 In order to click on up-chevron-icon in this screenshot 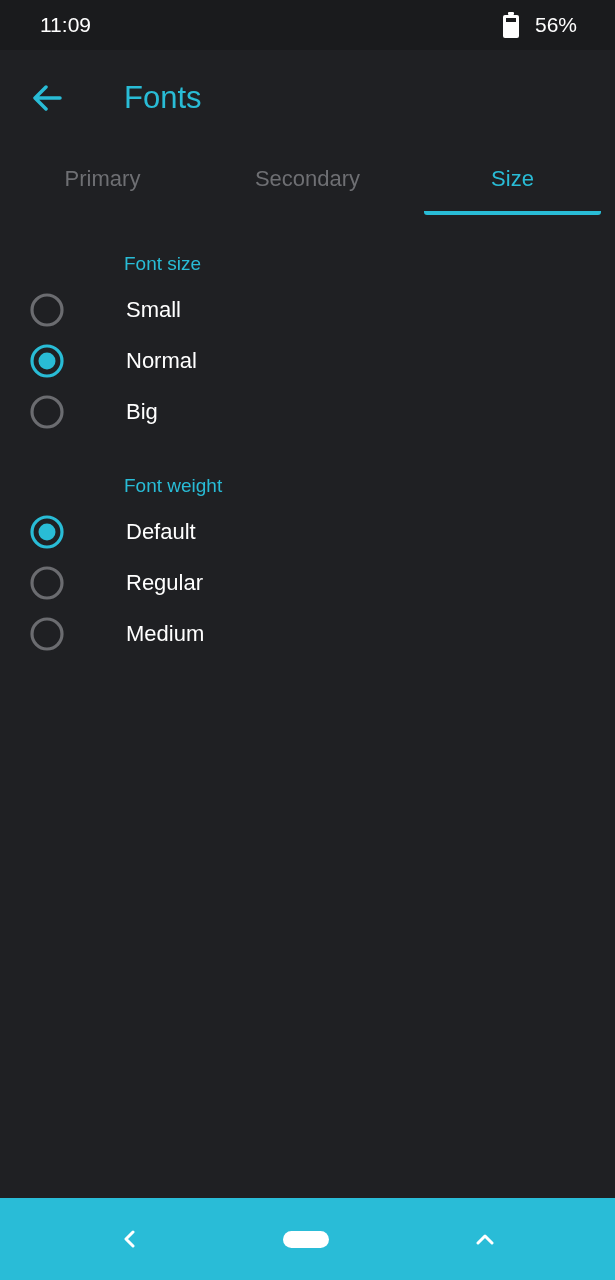, I will do `click(484, 1239)`.